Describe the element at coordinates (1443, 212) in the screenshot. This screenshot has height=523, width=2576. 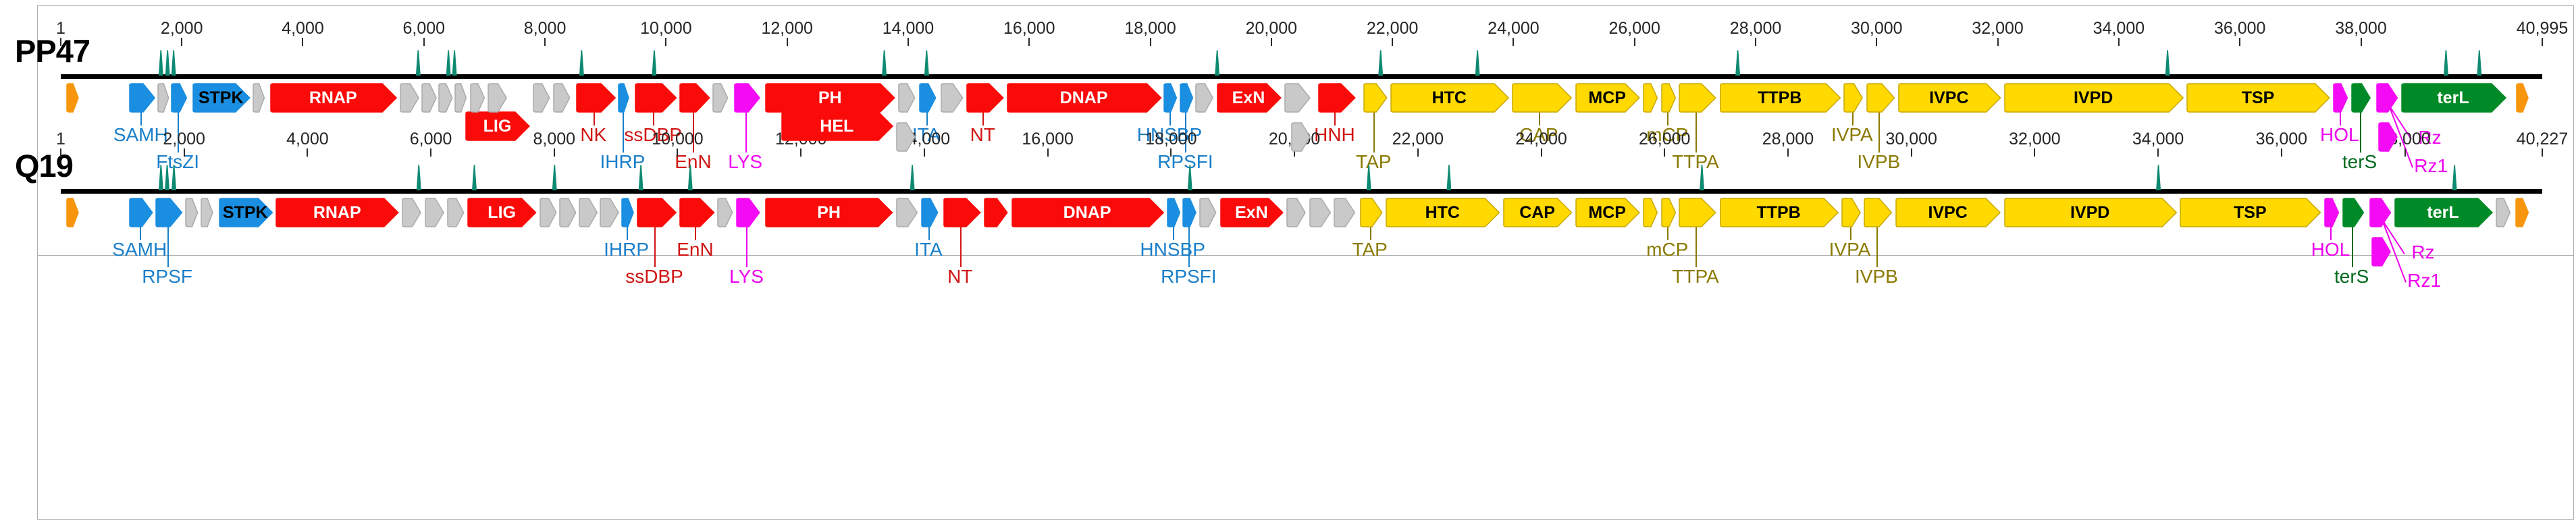
I see `gene-arrow: HTC` at that location.